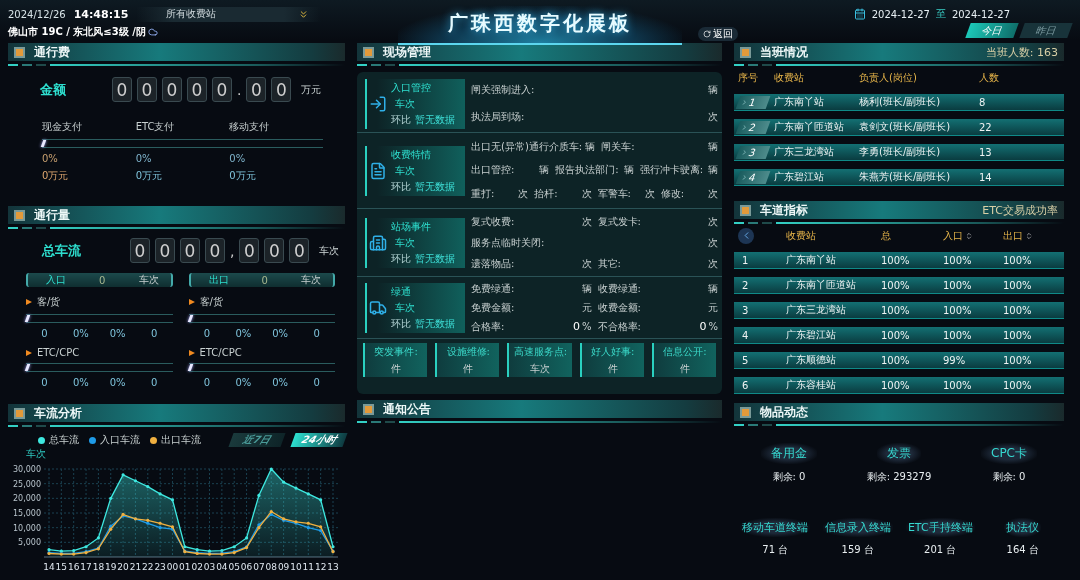  I want to click on device-count: 71 台, so click(775, 550).